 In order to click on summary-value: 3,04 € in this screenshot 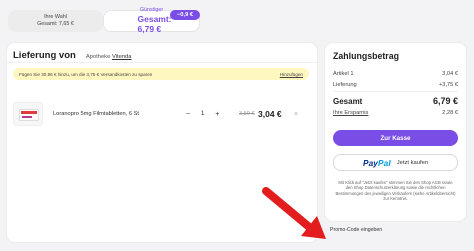, I will do `click(450, 74)`.